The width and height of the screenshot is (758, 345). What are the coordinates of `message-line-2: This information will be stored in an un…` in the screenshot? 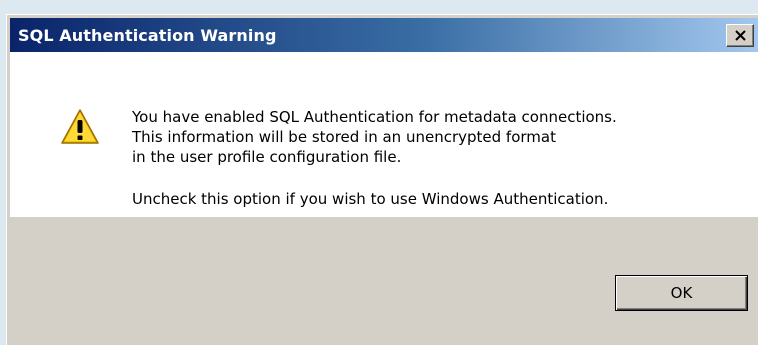 It's located at (344, 137).